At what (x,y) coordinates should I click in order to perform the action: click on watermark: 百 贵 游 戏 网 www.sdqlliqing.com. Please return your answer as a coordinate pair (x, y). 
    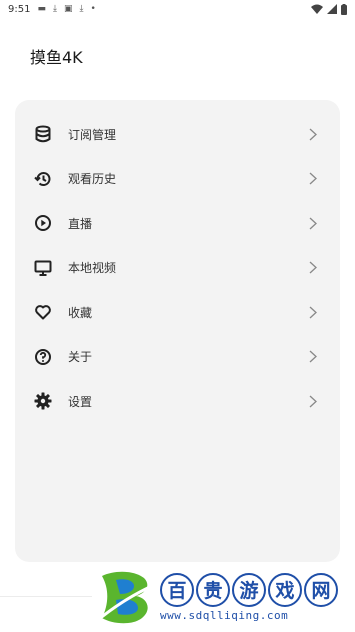
    Looking at the image, I should click on (223, 597).